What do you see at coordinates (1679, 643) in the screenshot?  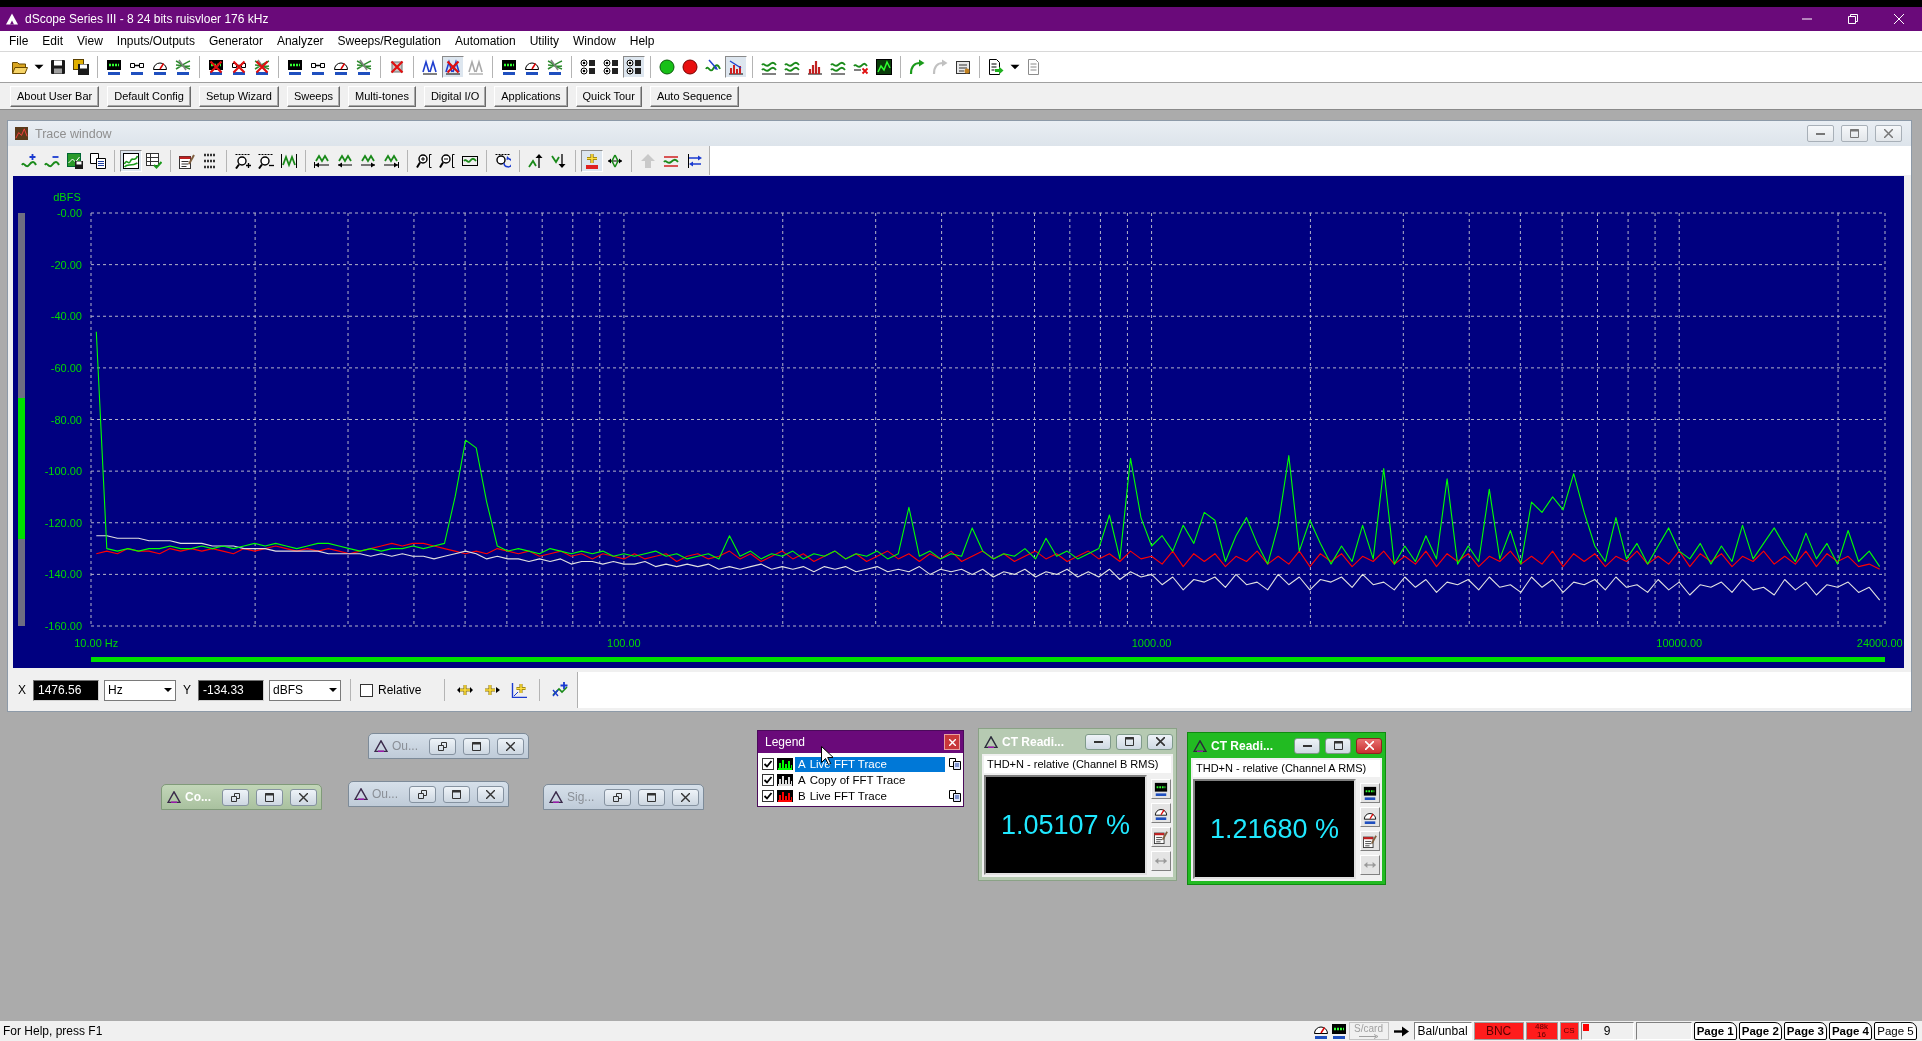 I see `axis-label: 10000.00` at bounding box center [1679, 643].